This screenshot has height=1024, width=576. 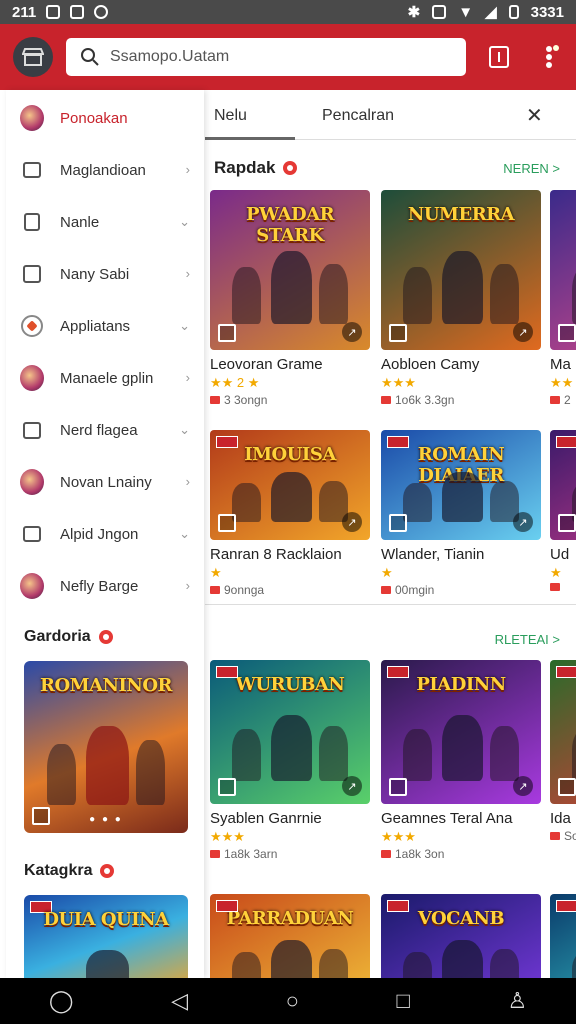 What do you see at coordinates (466, 12) in the screenshot?
I see `wifi-icon: ▼` at bounding box center [466, 12].